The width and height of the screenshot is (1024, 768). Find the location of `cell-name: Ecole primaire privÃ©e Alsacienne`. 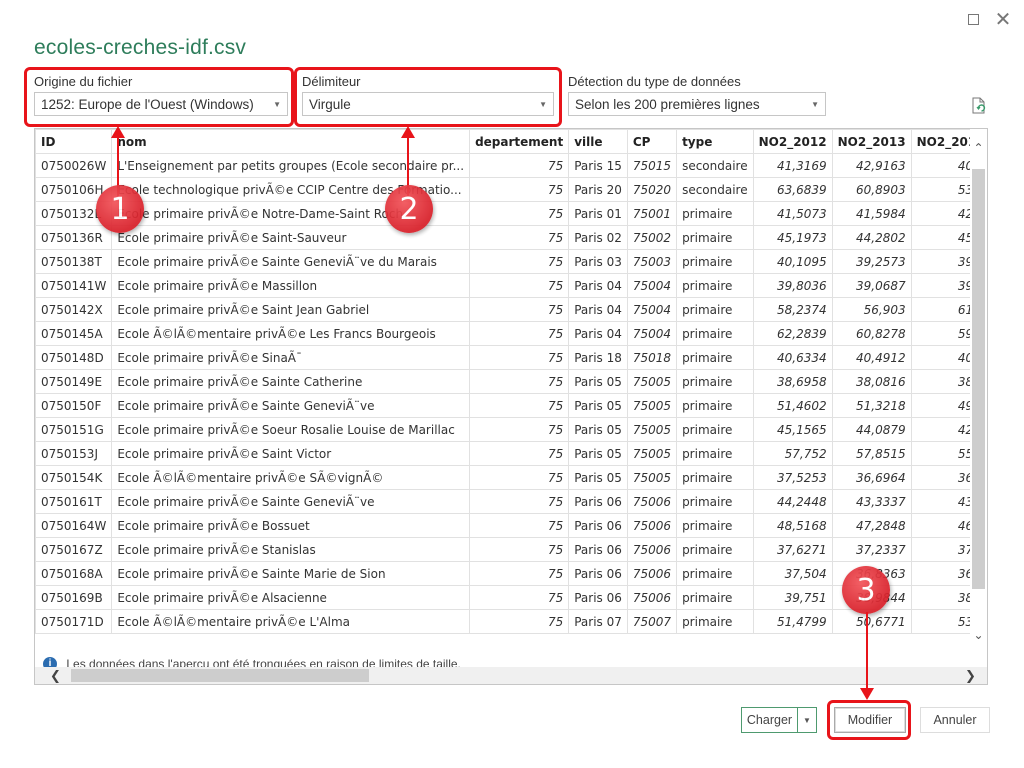

cell-name: Ecole primaire privÃ©e Alsacienne is located at coordinates (291, 597).